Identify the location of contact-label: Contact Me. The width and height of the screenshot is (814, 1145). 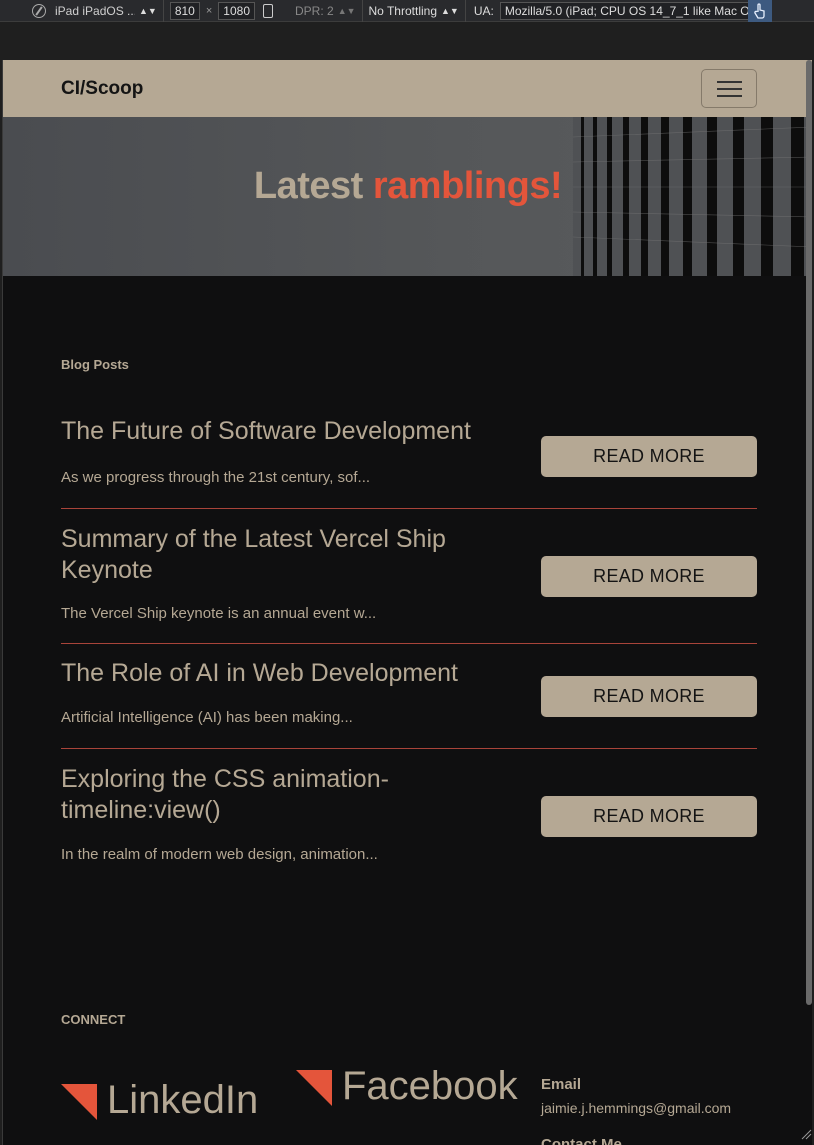
(581, 1140).